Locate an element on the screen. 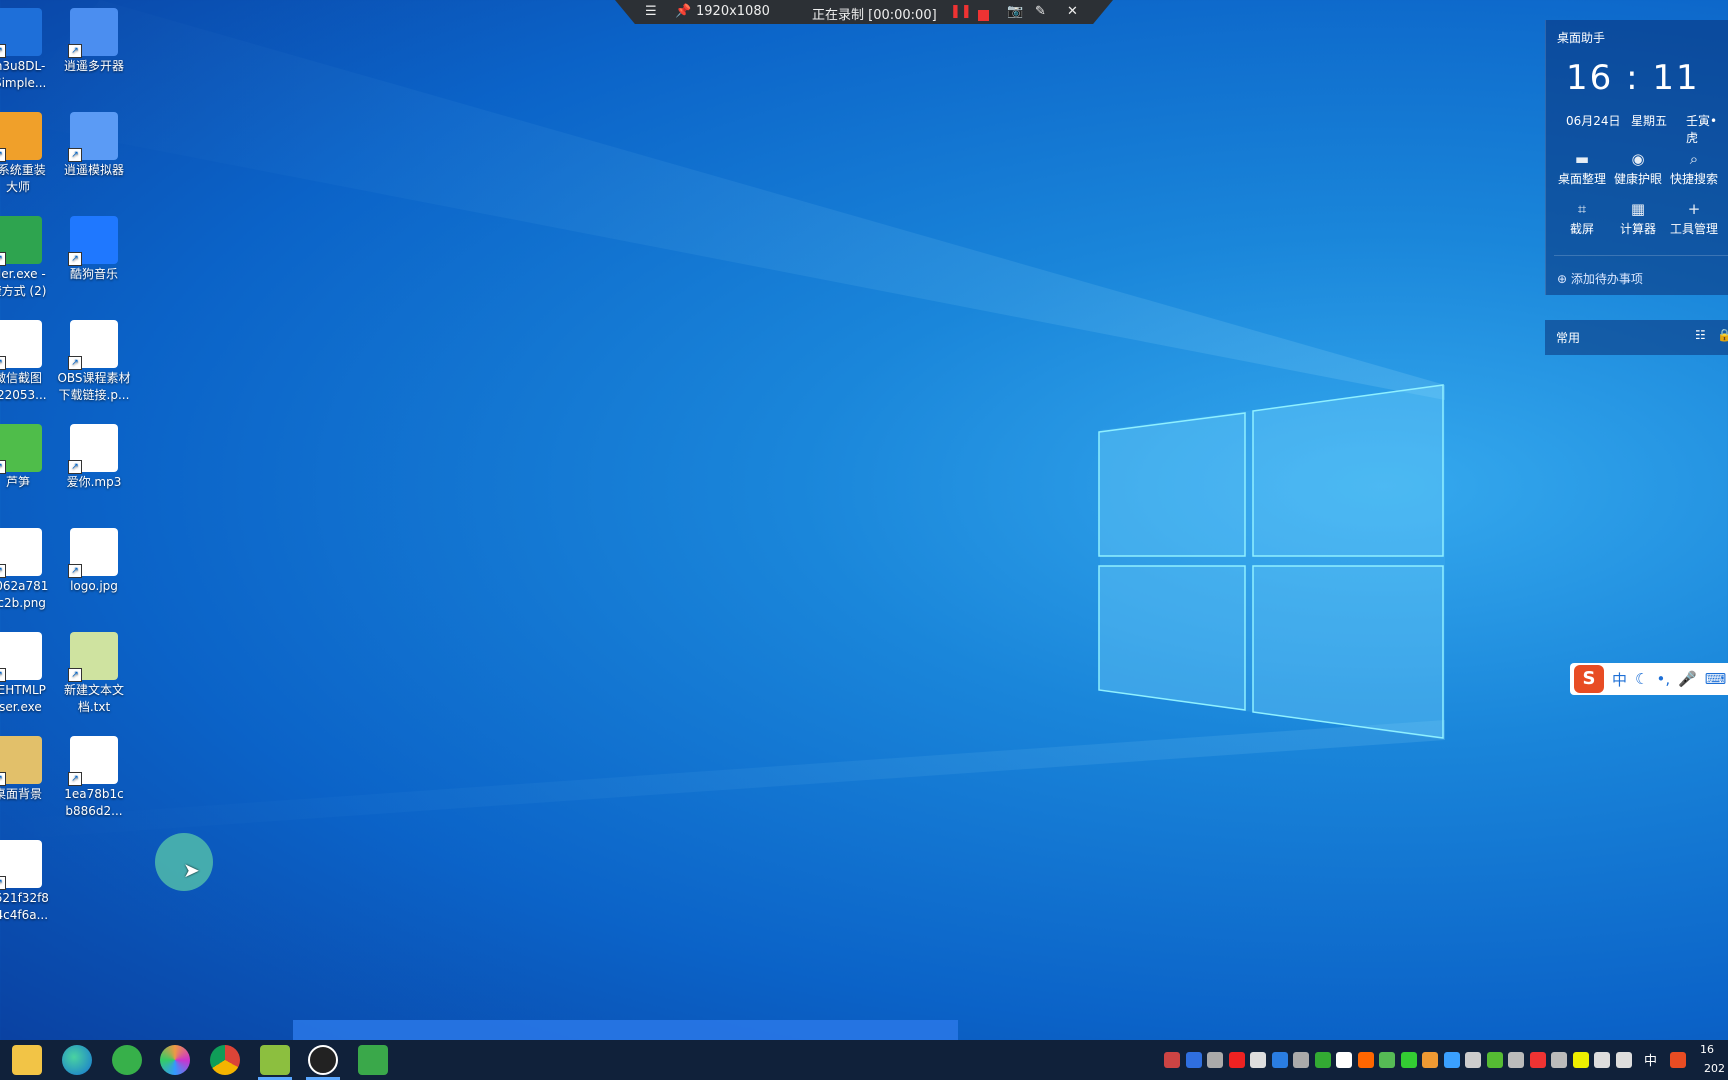 Image resolution: width=1728 pixels, height=1080 pixels. resolution-label: 1920x1080 is located at coordinates (733, 11).